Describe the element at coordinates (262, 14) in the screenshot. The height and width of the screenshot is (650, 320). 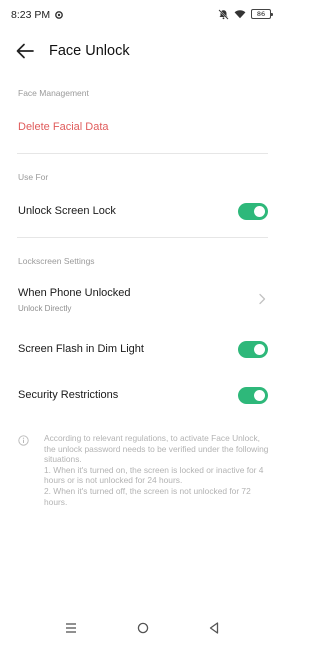
I see `battery-icon: 86` at that location.